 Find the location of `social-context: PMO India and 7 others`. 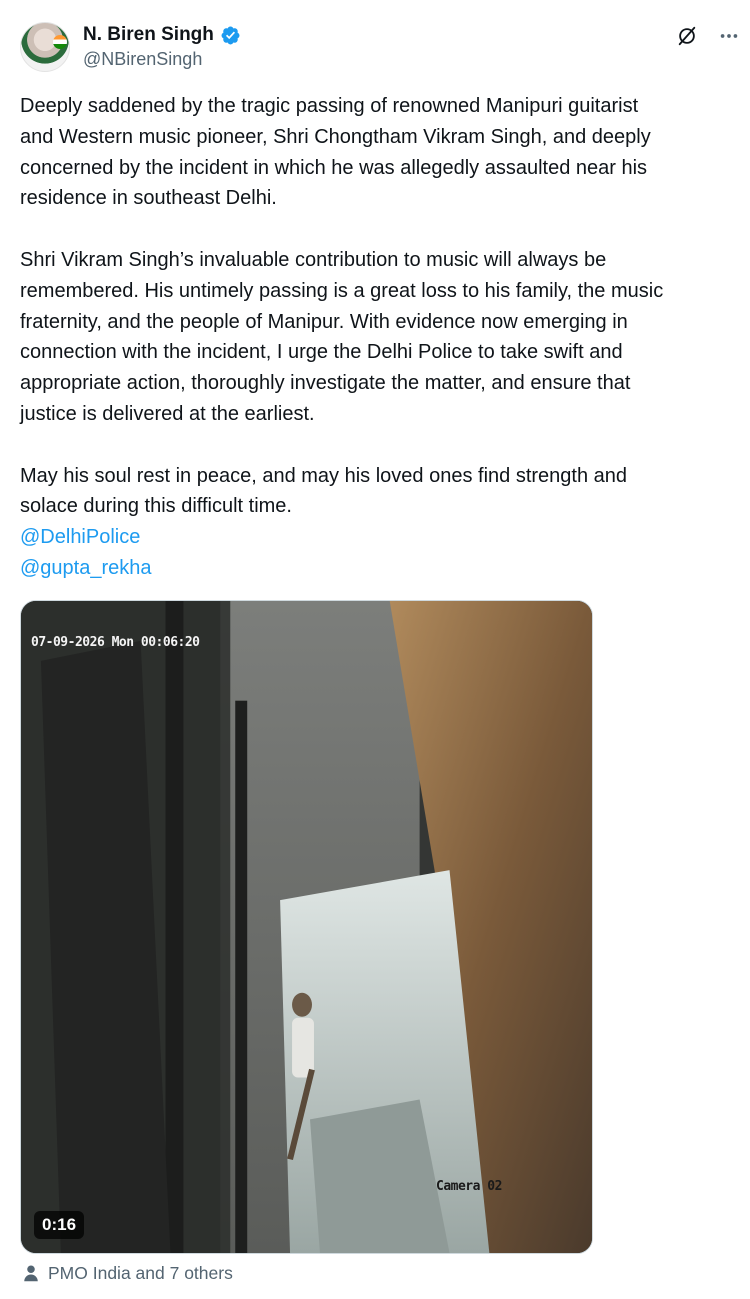

social-context: PMO India and 7 others is located at coordinates (127, 1273).